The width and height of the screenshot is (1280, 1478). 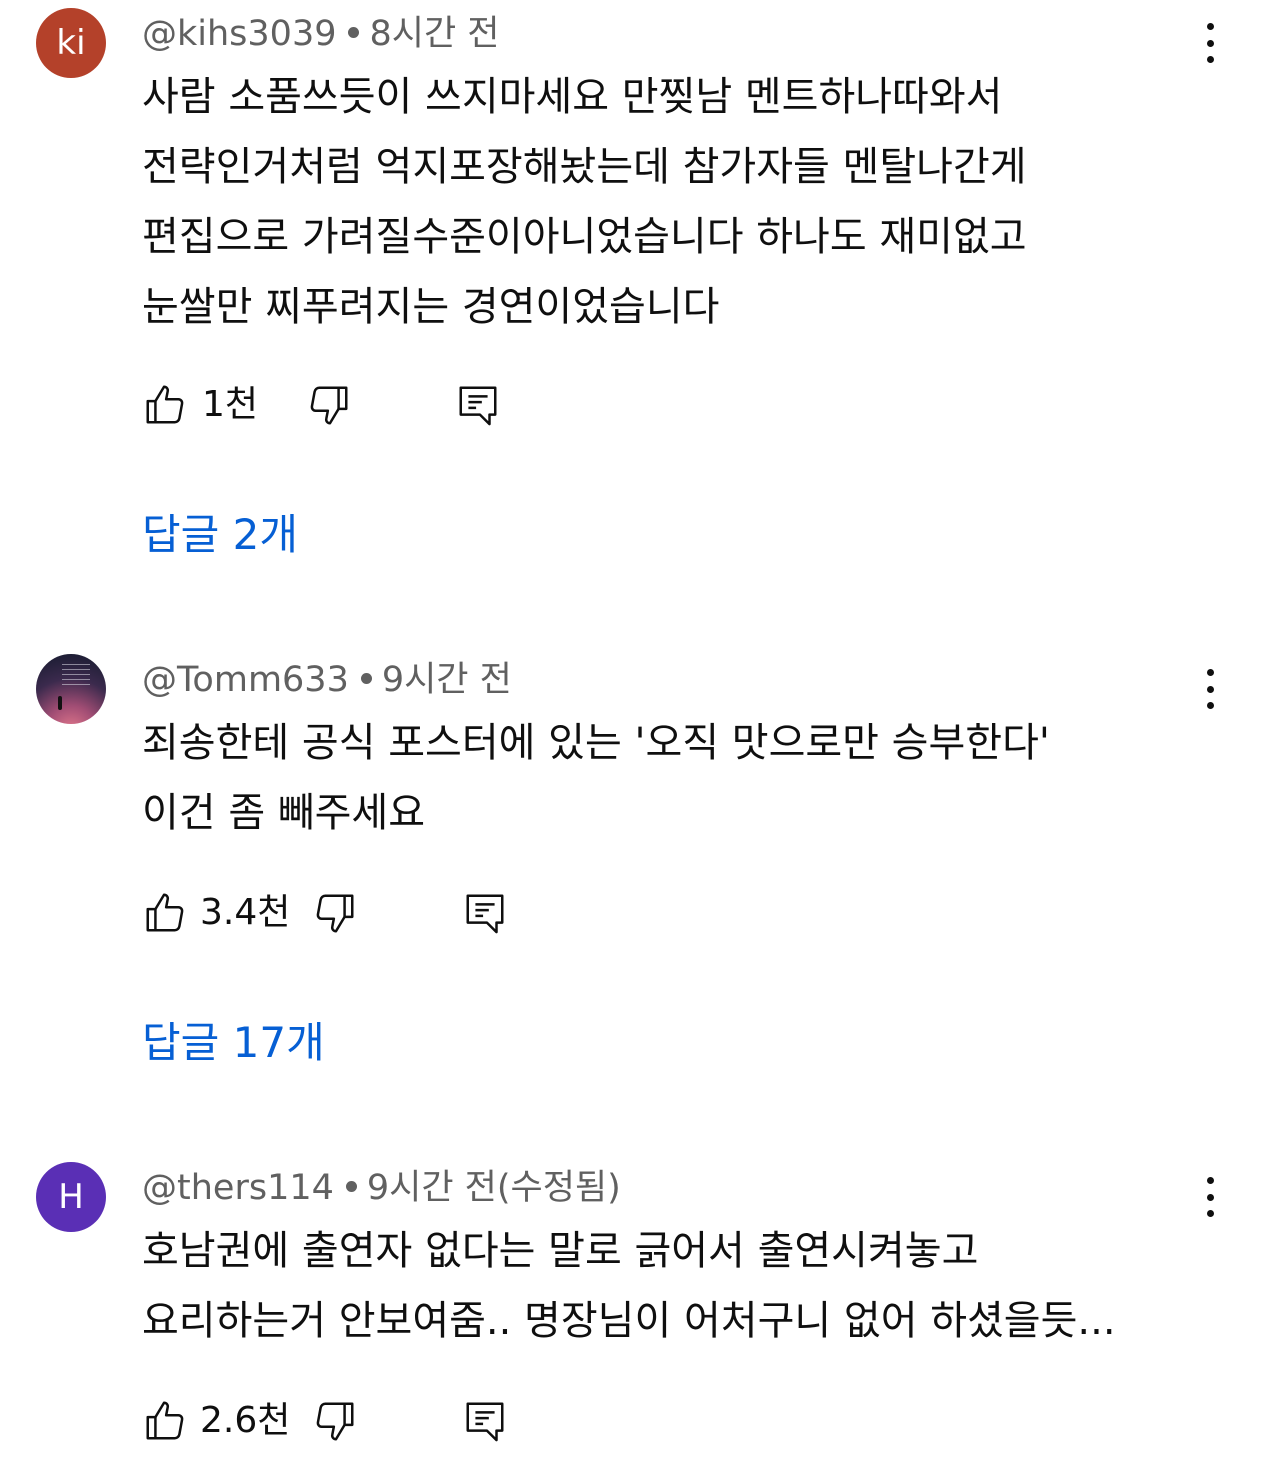 What do you see at coordinates (494, 1188) in the screenshot?
I see `comment-timestamp: 9시간 전(수정됨)` at bounding box center [494, 1188].